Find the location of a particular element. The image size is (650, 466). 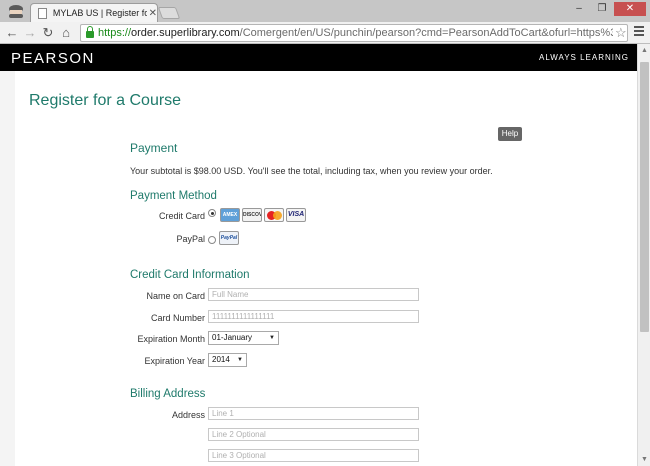

expiration-year-select: 2014 ▼ is located at coordinates (227, 360).